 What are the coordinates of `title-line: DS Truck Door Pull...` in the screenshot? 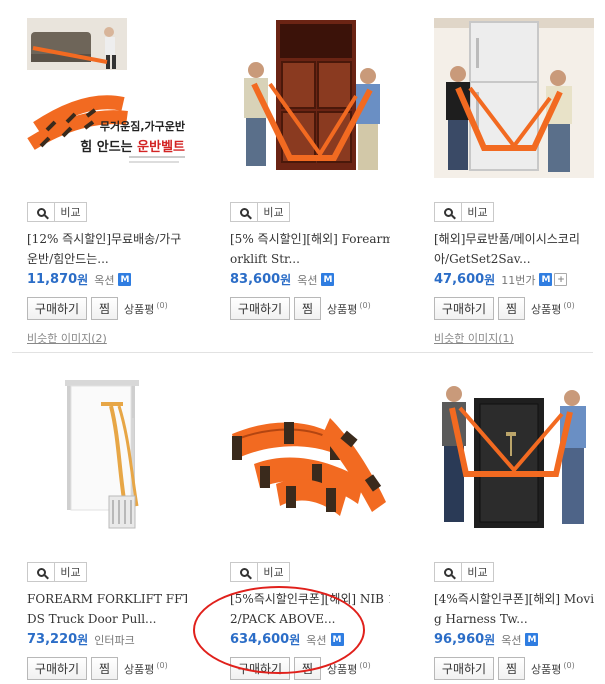 It's located at (92, 619).